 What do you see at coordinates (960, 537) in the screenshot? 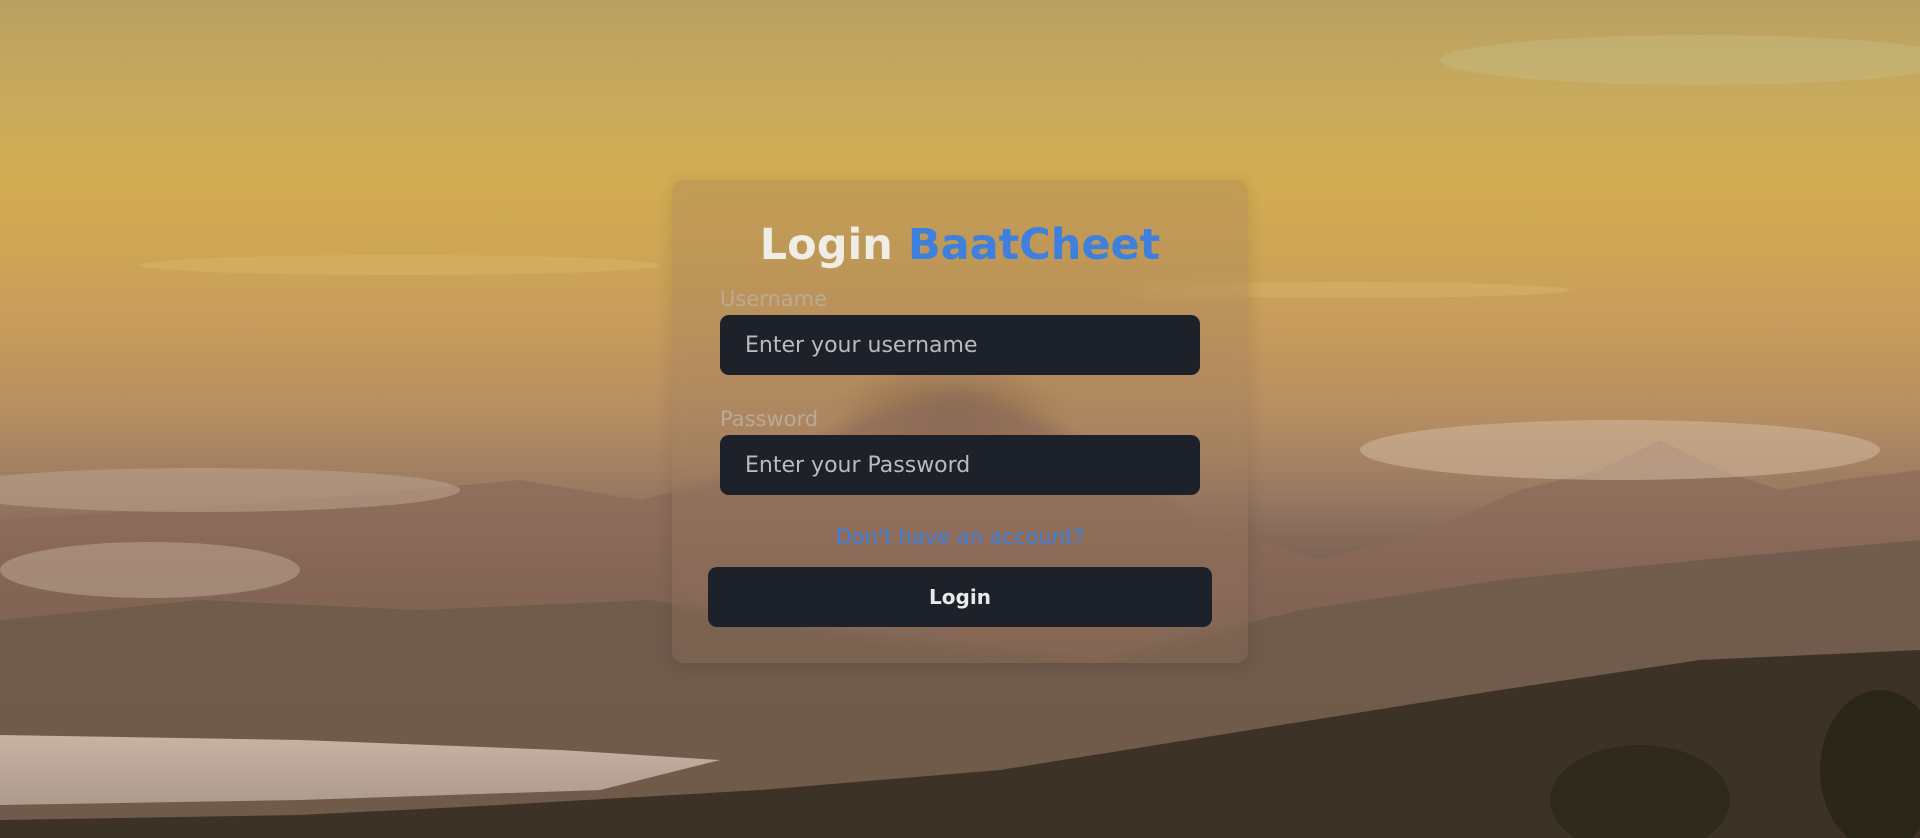
I see `signup-link: Don't have an account?` at bounding box center [960, 537].